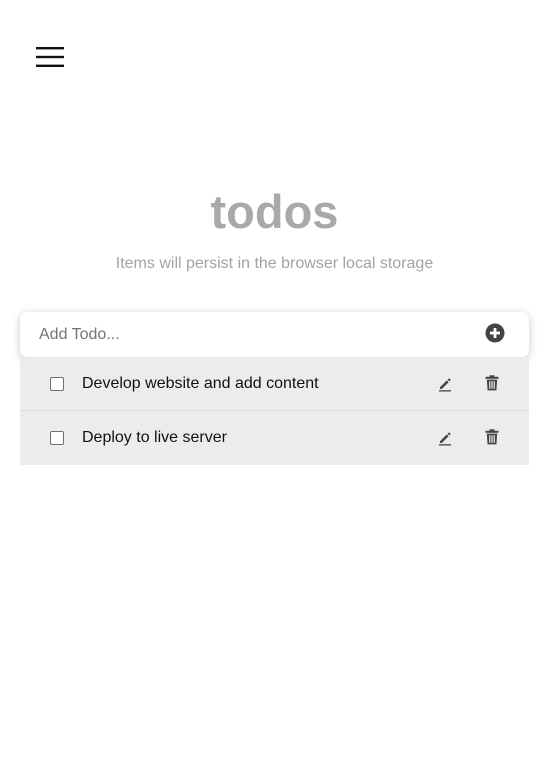 The height and width of the screenshot is (770, 549). I want to click on todo-text: Develop website and add content, so click(200, 383).